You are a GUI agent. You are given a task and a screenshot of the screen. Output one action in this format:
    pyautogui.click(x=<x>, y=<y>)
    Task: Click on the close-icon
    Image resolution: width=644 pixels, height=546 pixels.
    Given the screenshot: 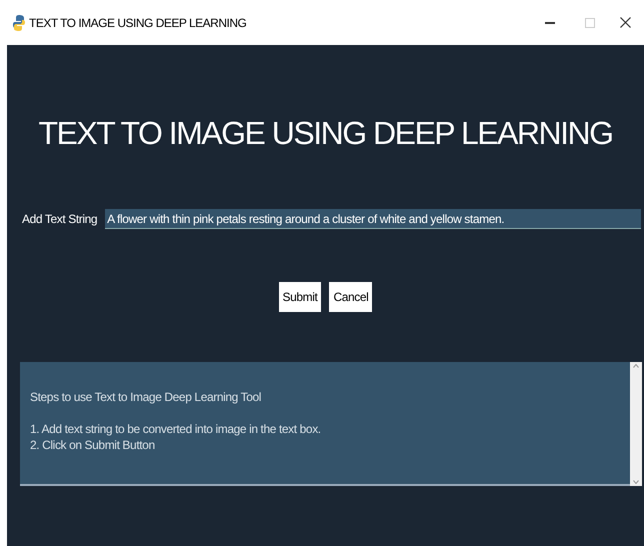 What is the action you would take?
    pyautogui.click(x=625, y=22)
    